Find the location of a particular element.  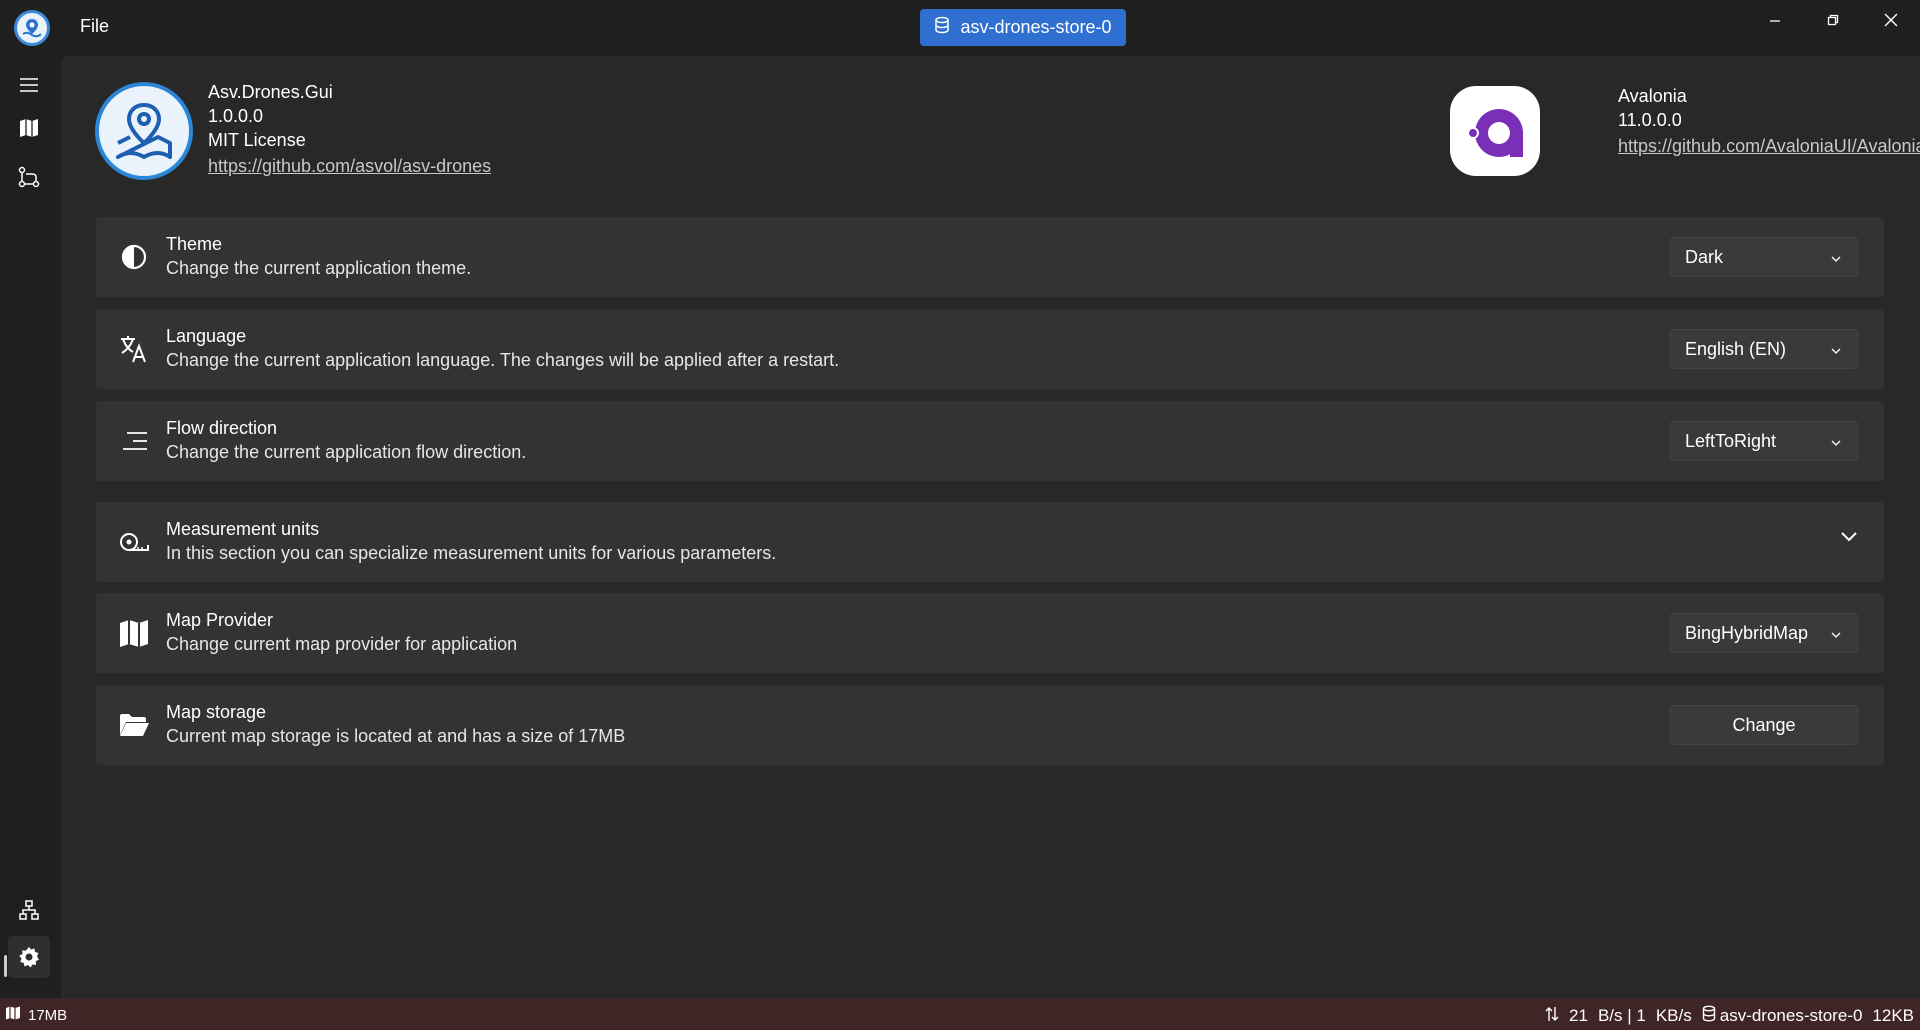

contrast-icon is located at coordinates (134, 257).